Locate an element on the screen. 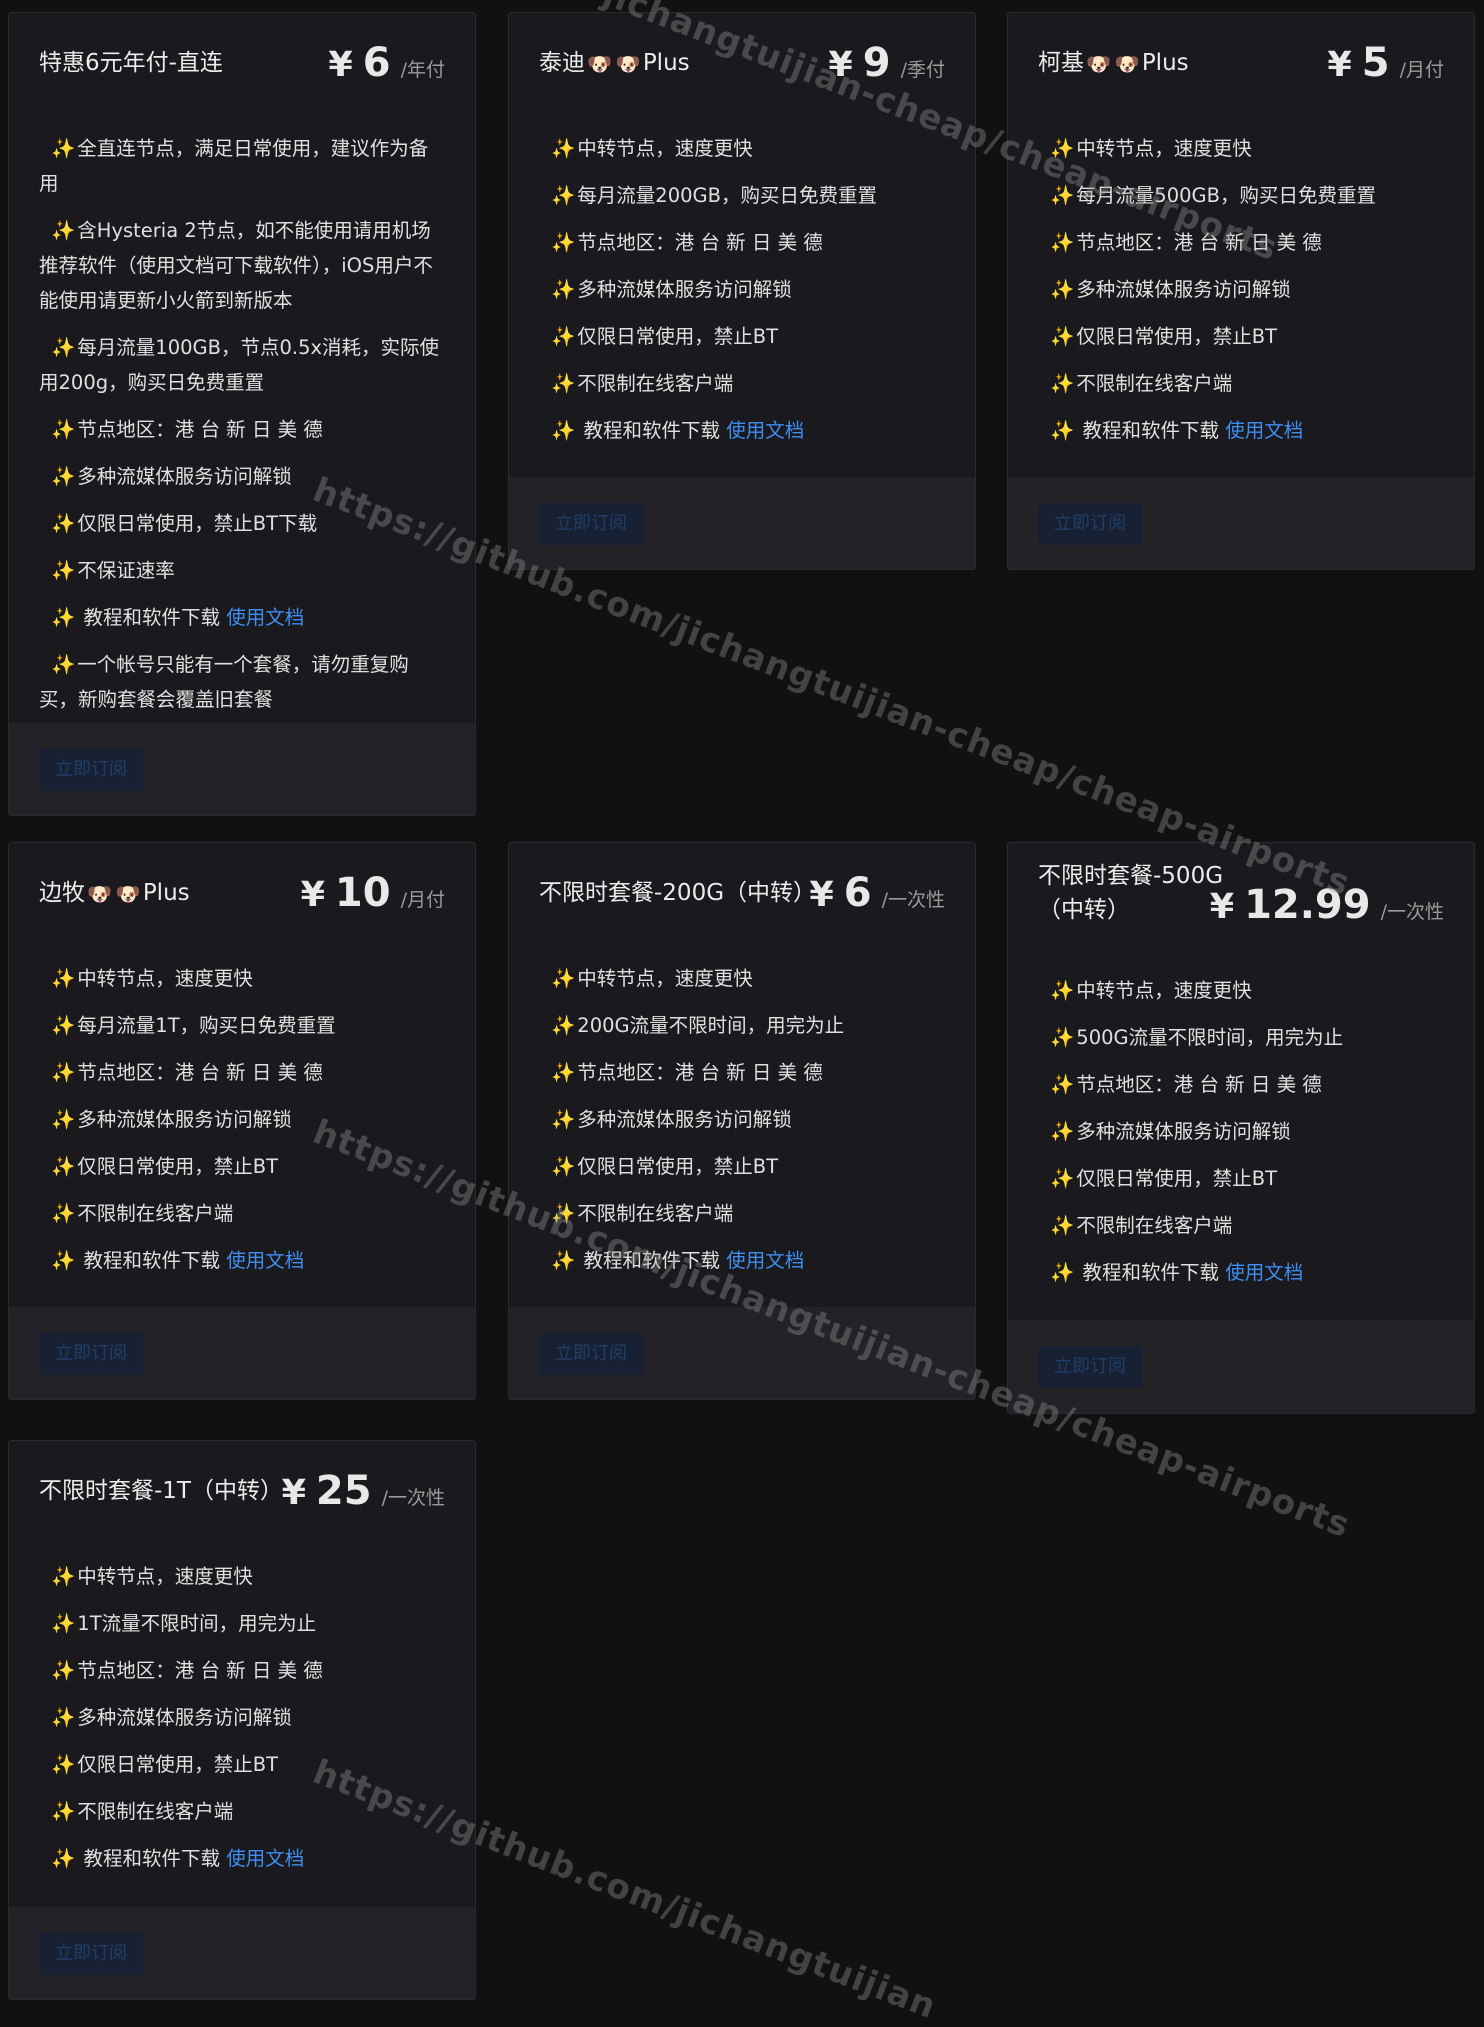 The height and width of the screenshot is (2027, 1484). plan-title-suffix: Plus is located at coordinates (1165, 63).